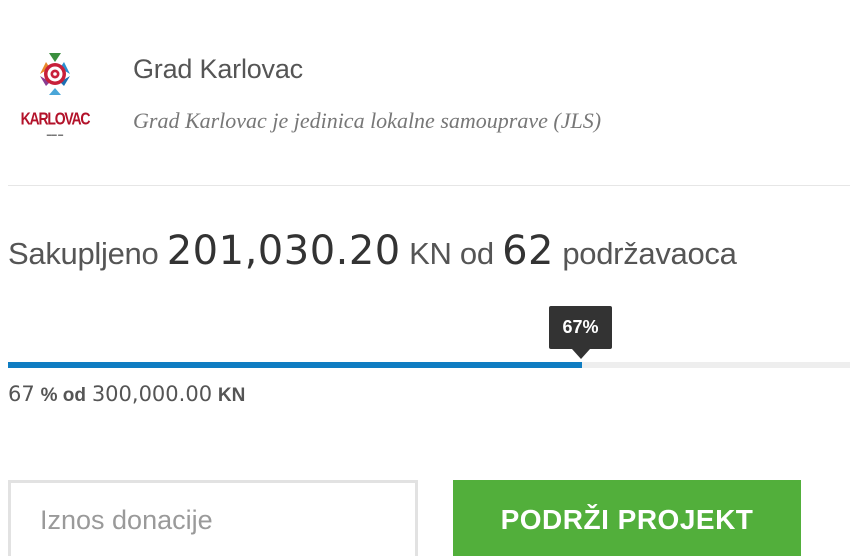 The image size is (850, 556). Describe the element at coordinates (580, 327) in the screenshot. I see `progress-tooltip: 67%` at that location.